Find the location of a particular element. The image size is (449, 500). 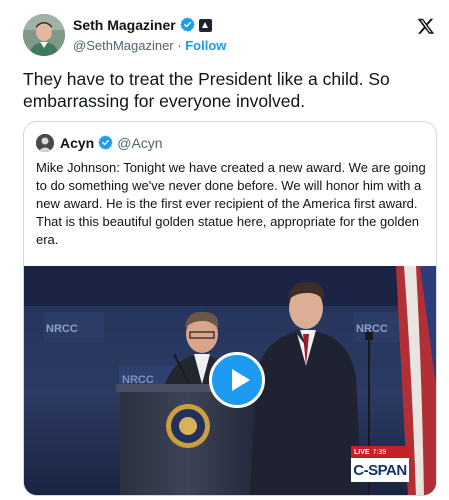

play-icon is located at coordinates (237, 380).